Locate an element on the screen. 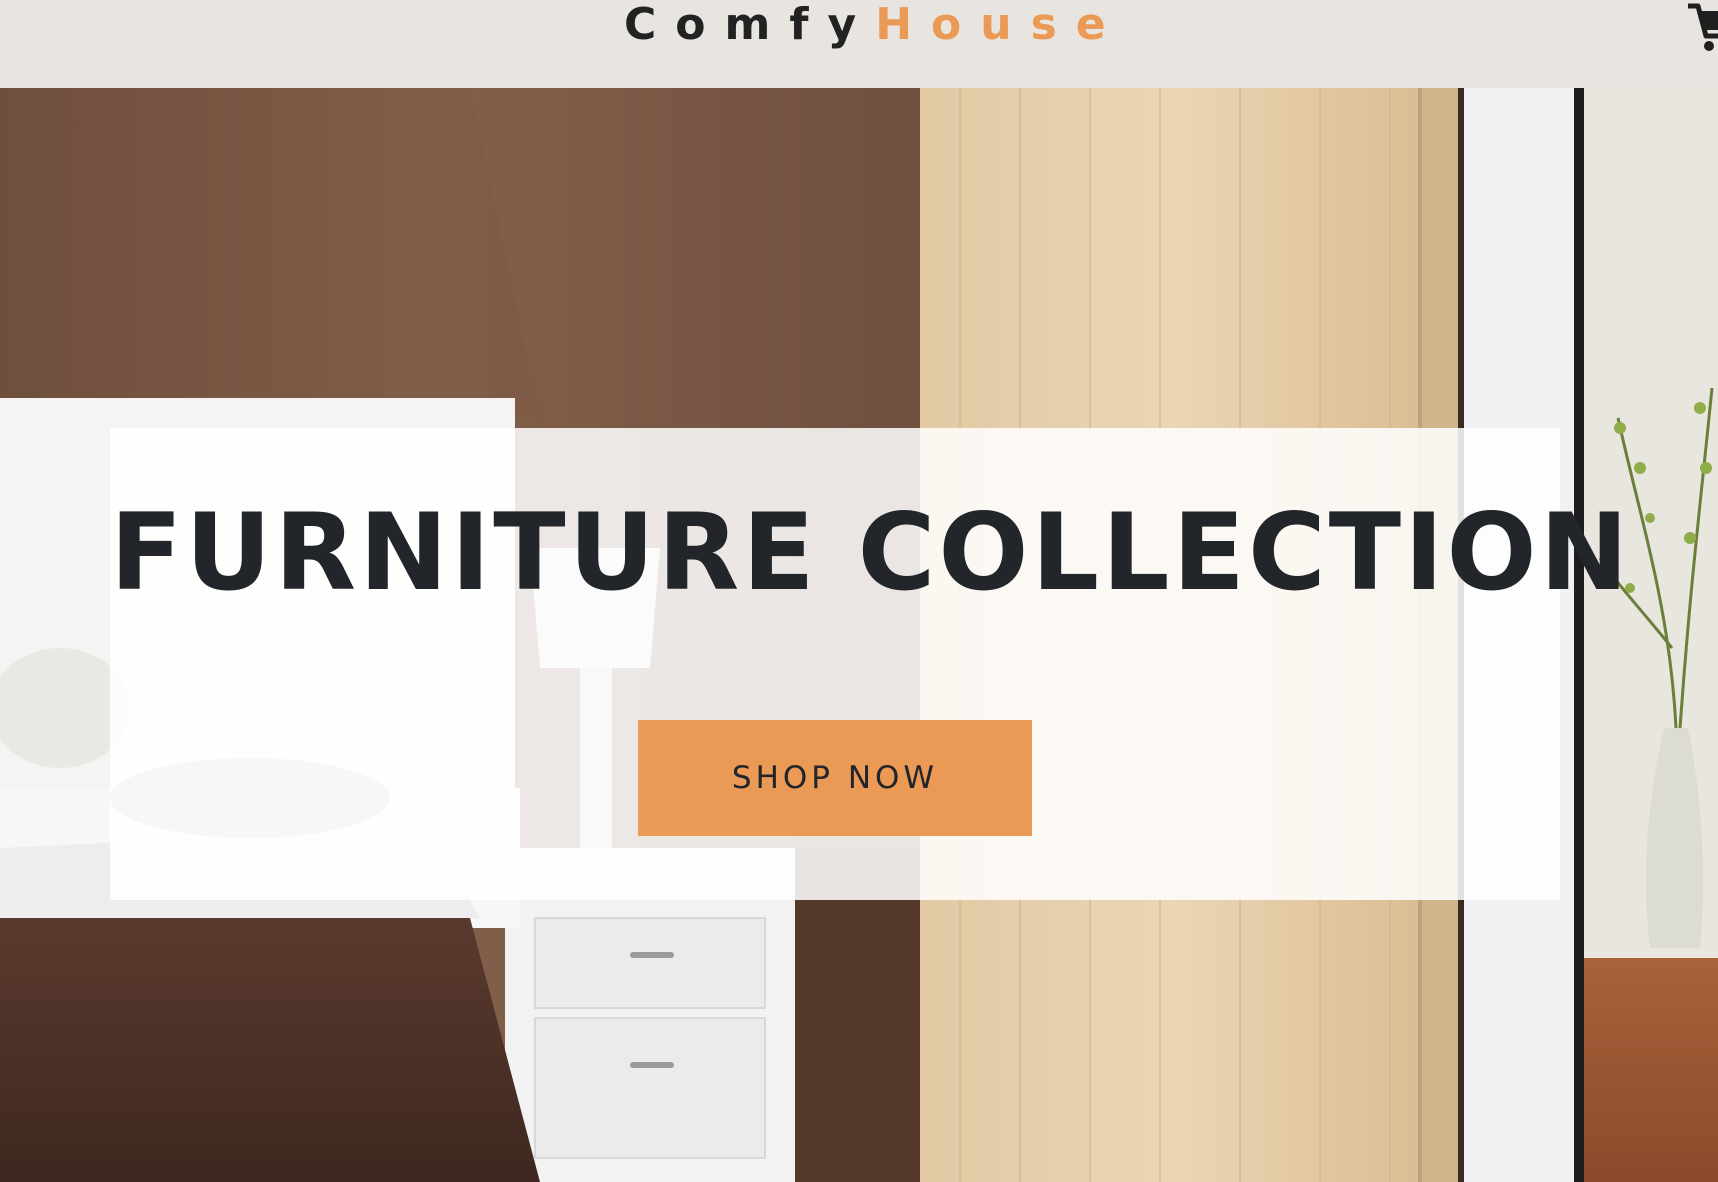 This screenshot has width=1718, height=1182. brand-logo: Comfy House is located at coordinates (874, 26).